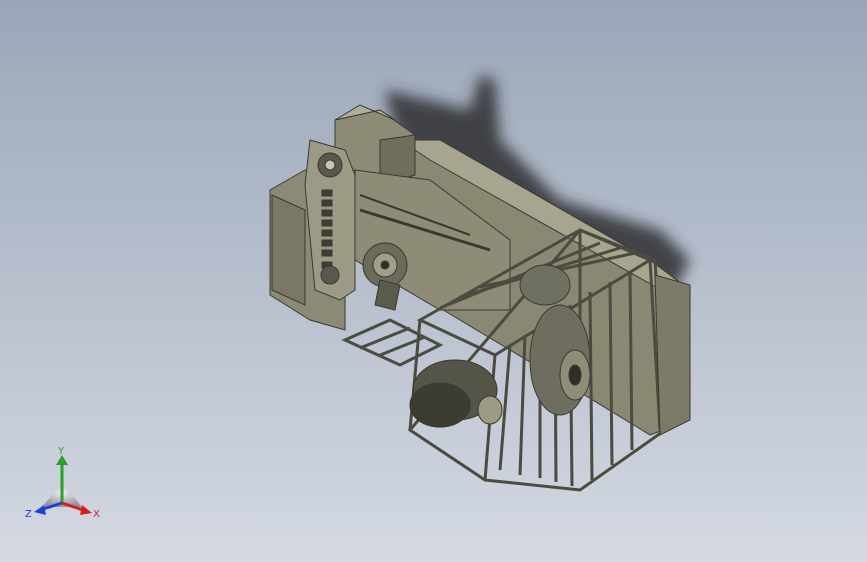 Image resolution: width=867 pixels, height=562 pixels. I want to click on small-pulley, so click(490, 410).